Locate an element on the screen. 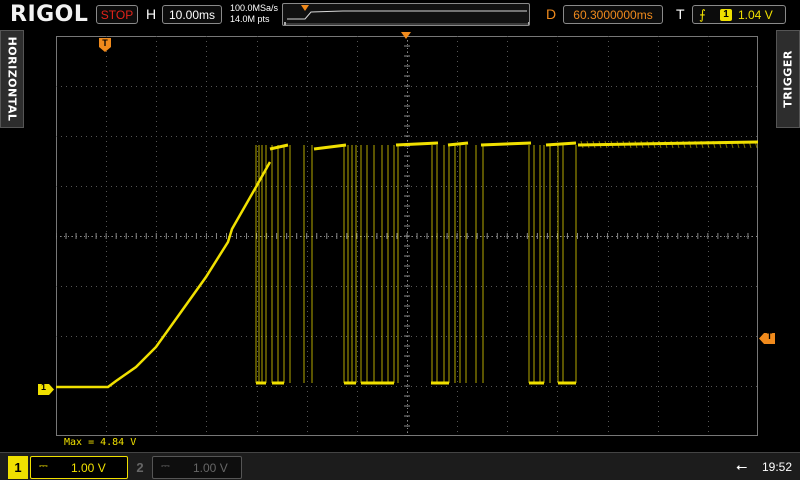  channel-2-number: 2 is located at coordinates (140, 467).